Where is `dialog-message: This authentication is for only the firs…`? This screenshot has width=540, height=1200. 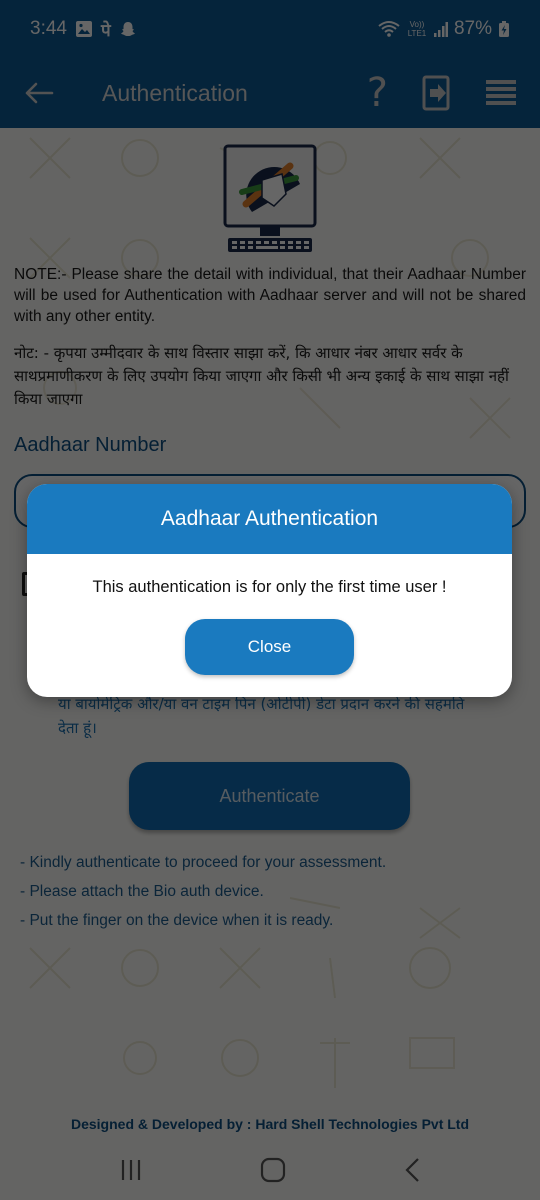 dialog-message: This authentication is for only the firs… is located at coordinates (269, 587).